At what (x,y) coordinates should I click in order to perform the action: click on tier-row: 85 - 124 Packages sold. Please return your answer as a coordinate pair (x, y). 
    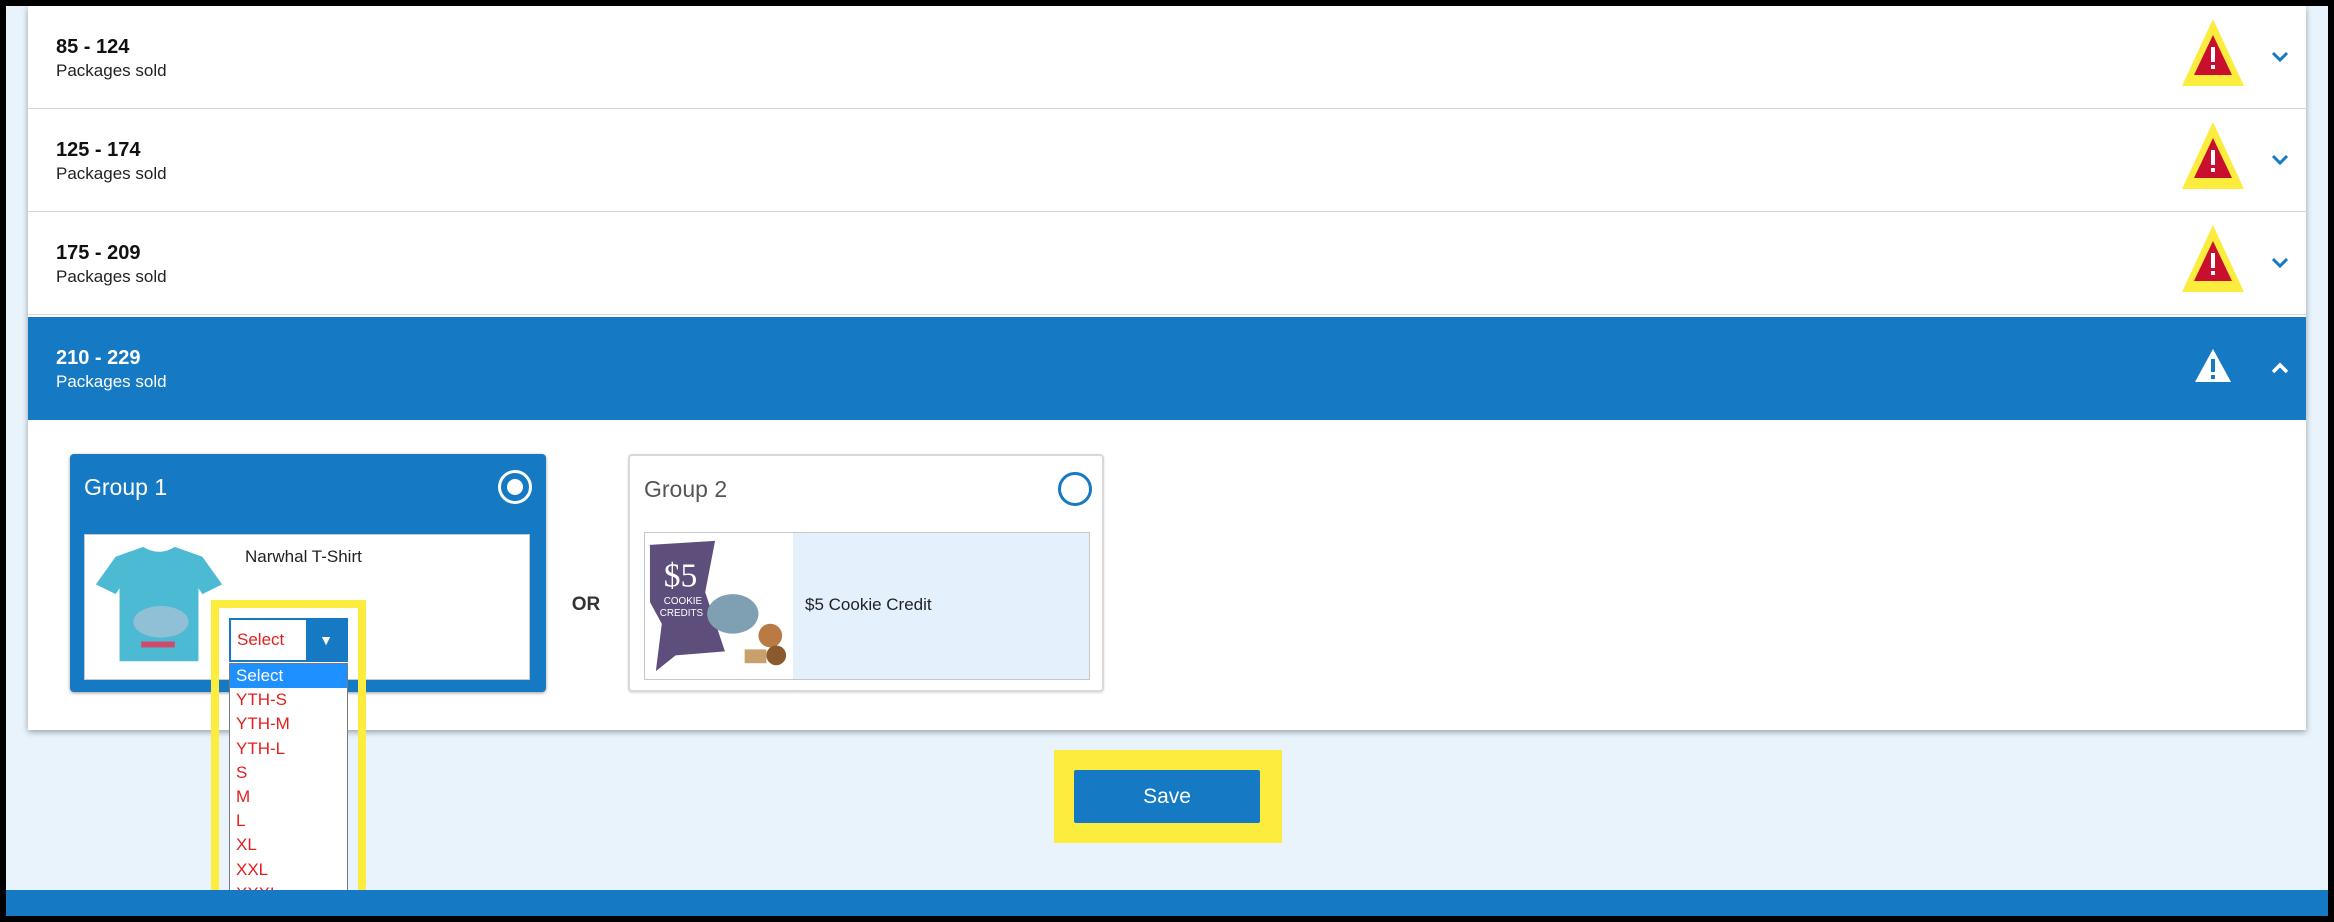
    Looking at the image, I should click on (1167, 57).